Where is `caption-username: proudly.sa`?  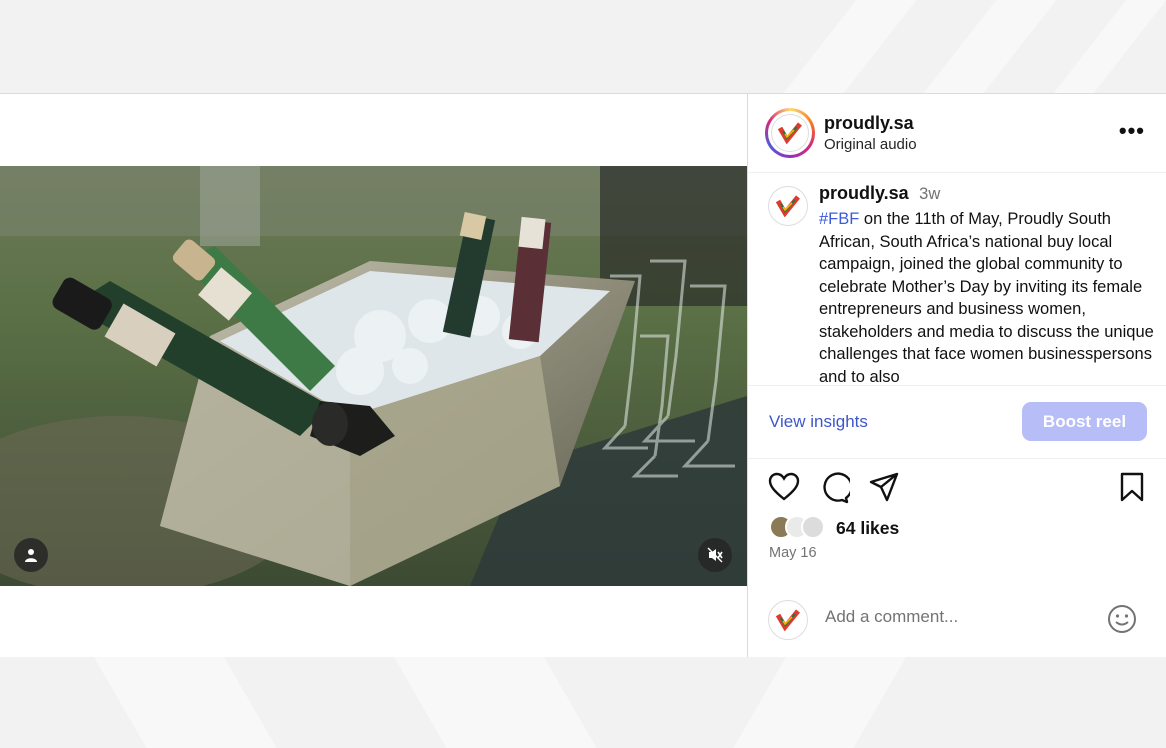 caption-username: proudly.sa is located at coordinates (864, 193).